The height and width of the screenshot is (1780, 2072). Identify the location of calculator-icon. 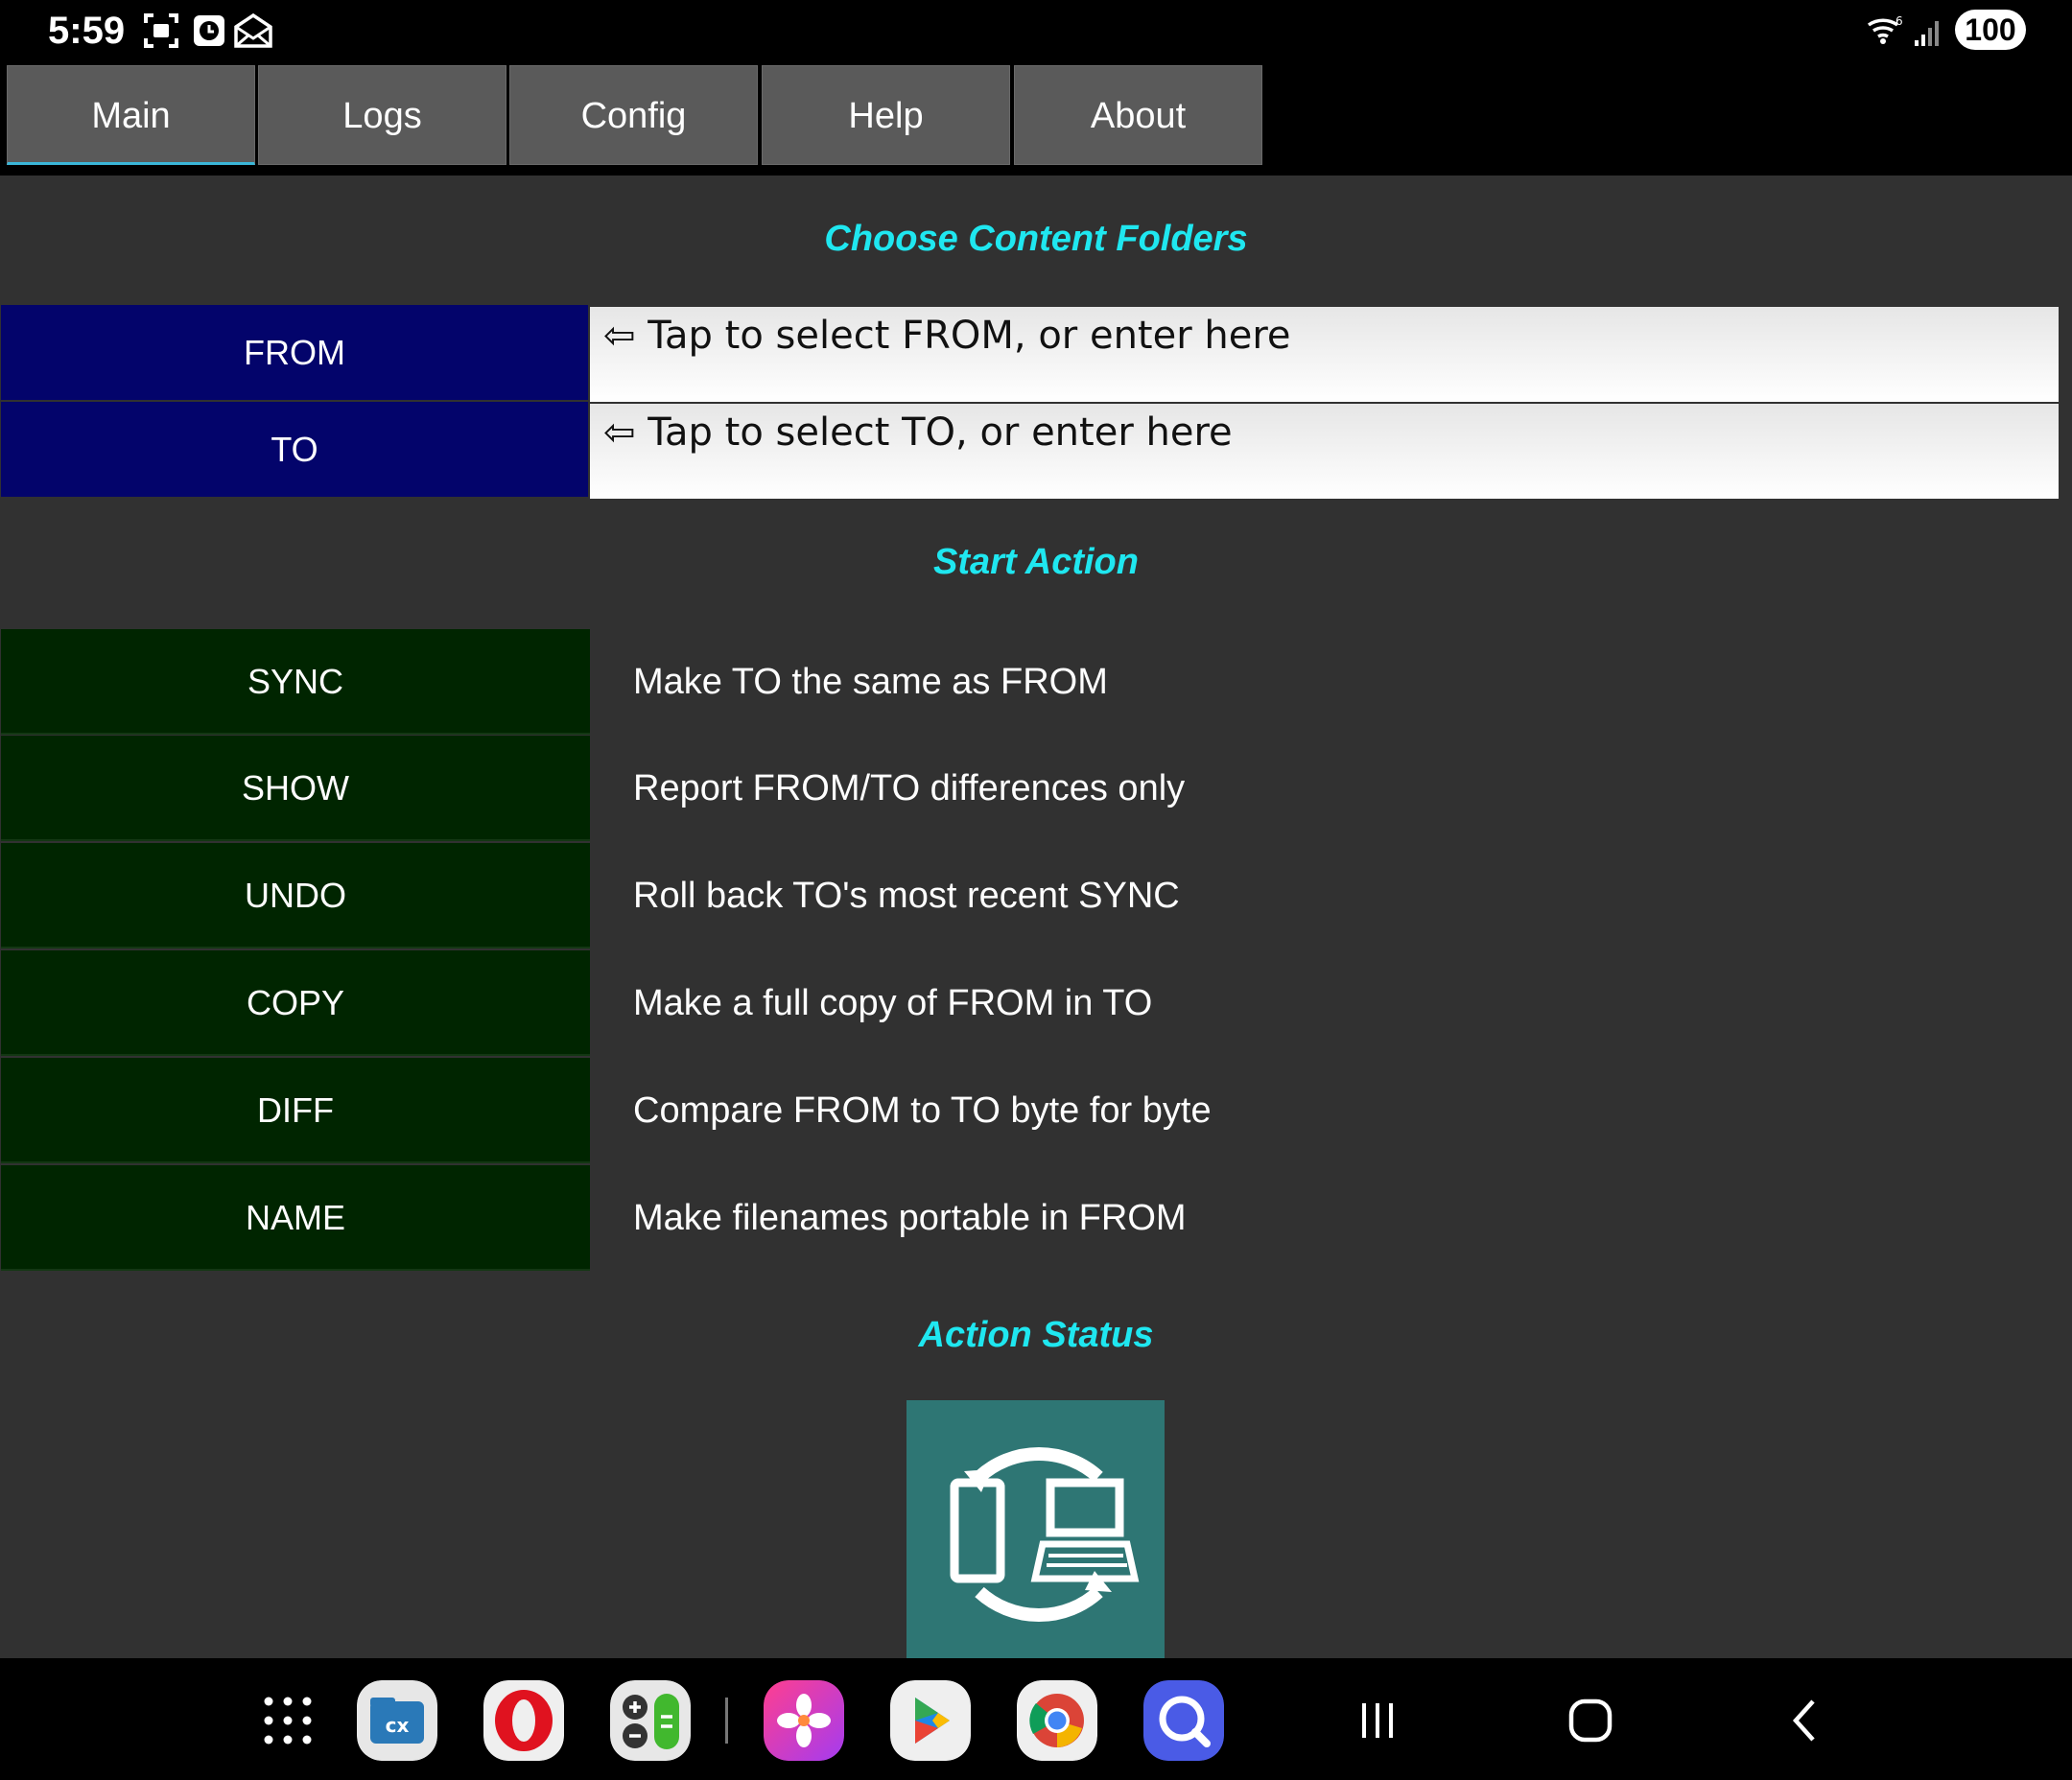
(650, 1721).